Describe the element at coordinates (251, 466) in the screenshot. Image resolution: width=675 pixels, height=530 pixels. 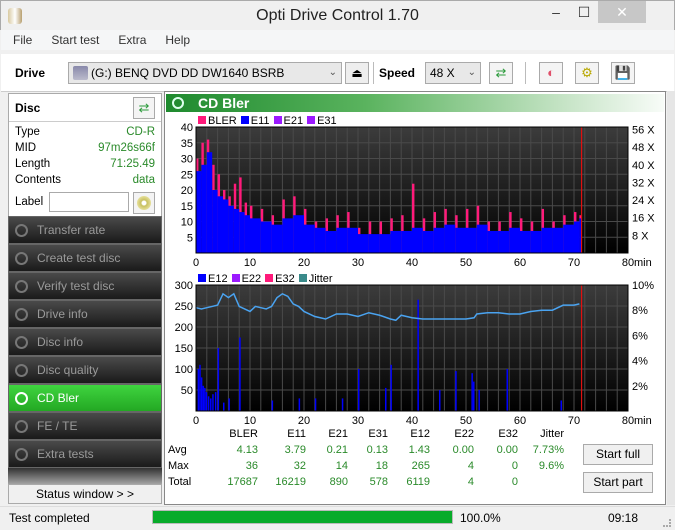
I see `stats-cell: 36` at that location.